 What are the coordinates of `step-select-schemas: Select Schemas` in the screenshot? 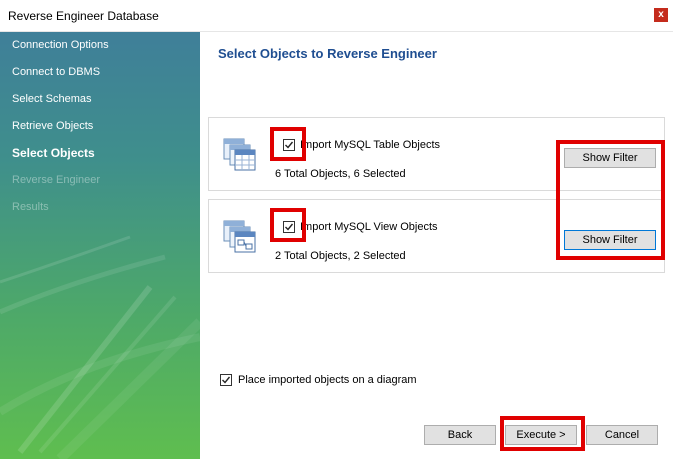 It's located at (52, 99).